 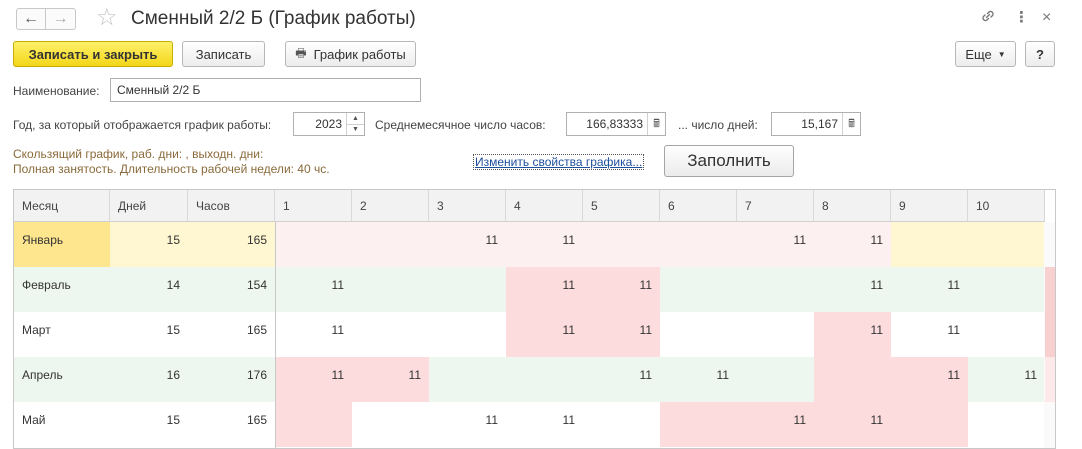 What do you see at coordinates (329, 124) in the screenshot?
I see `year-input: 2023 ▲ ▼` at bounding box center [329, 124].